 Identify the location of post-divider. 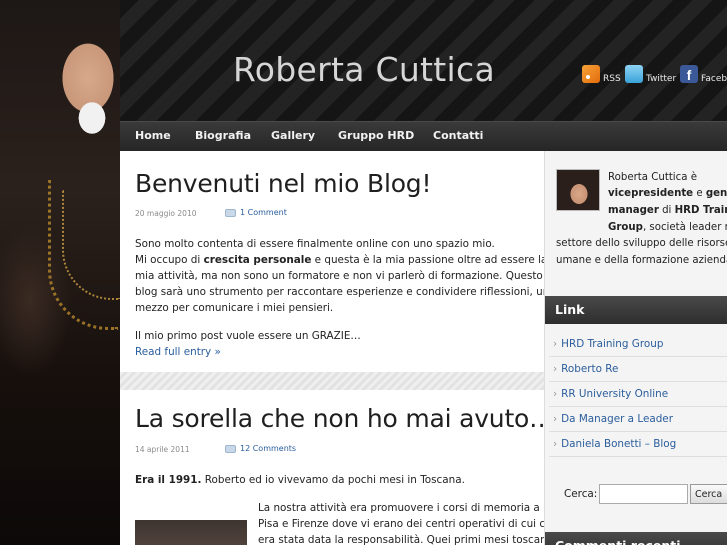
(332, 381).